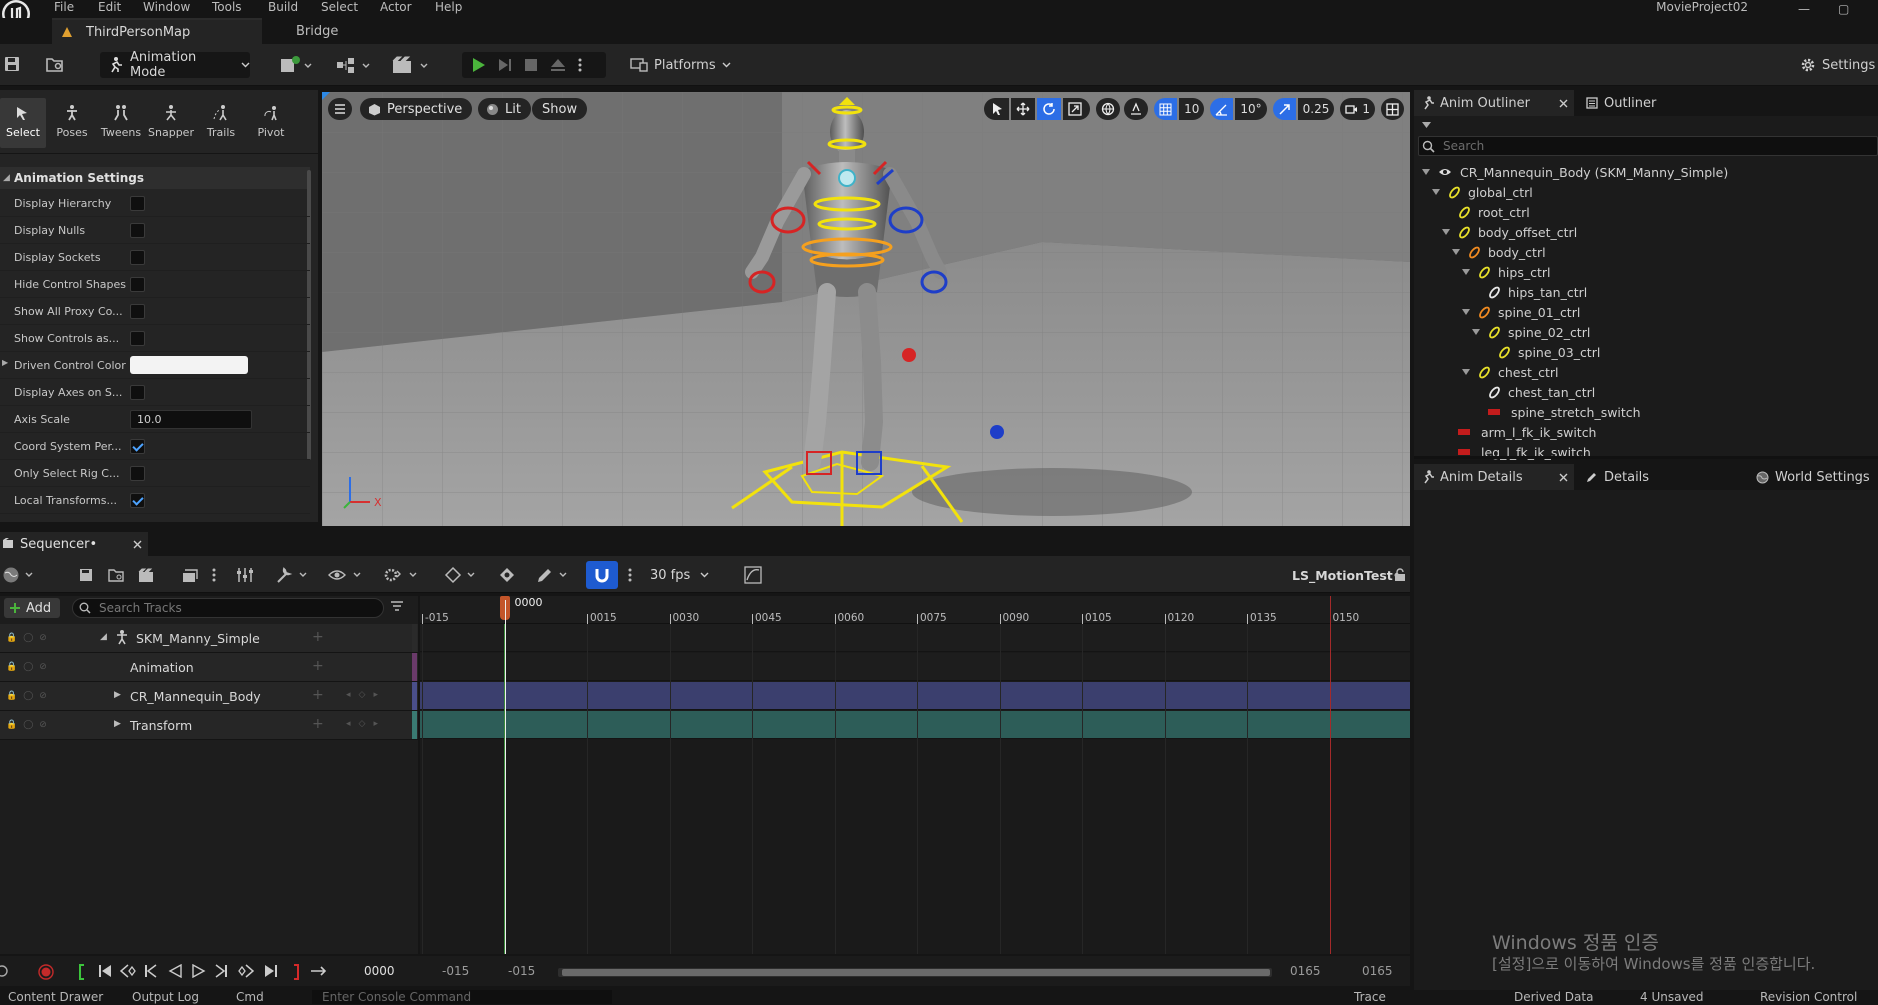  I want to click on menu-file: File, so click(64, 7).